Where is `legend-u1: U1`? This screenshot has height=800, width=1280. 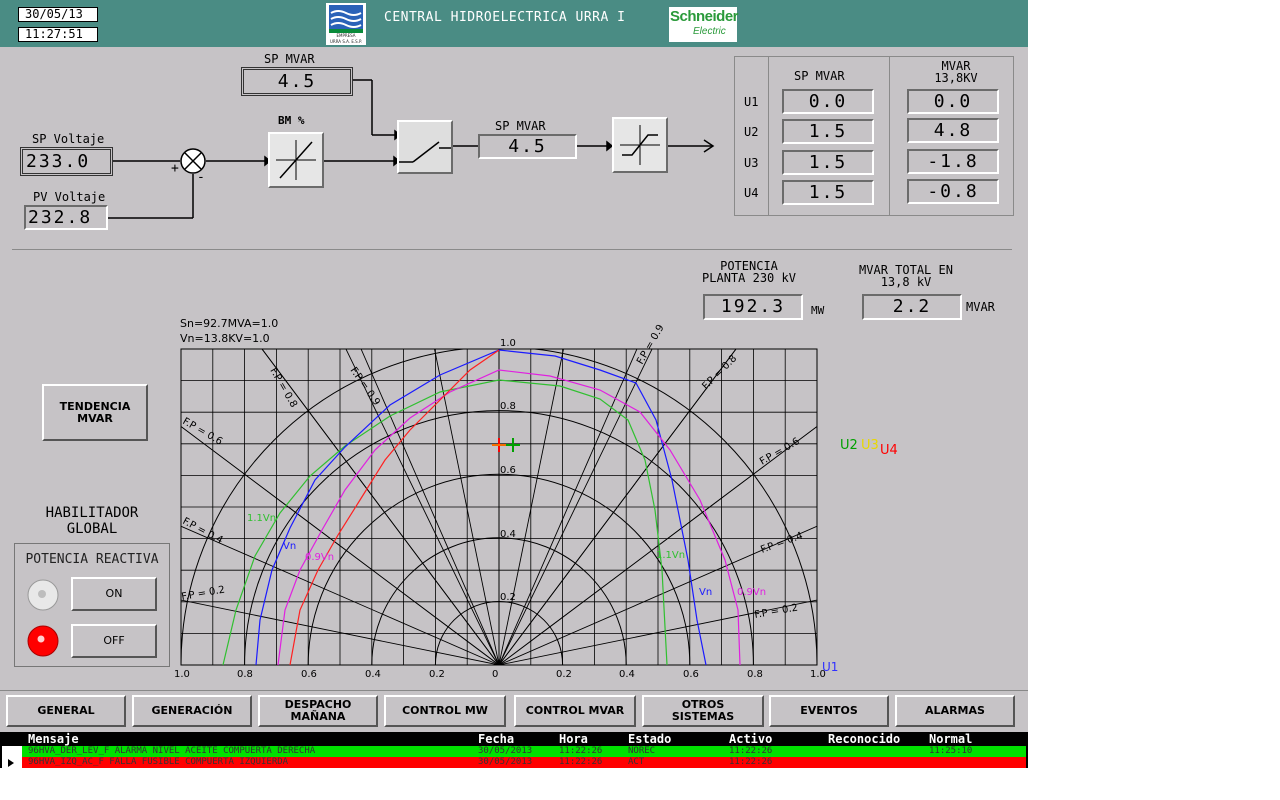
legend-u1: U1 is located at coordinates (830, 667).